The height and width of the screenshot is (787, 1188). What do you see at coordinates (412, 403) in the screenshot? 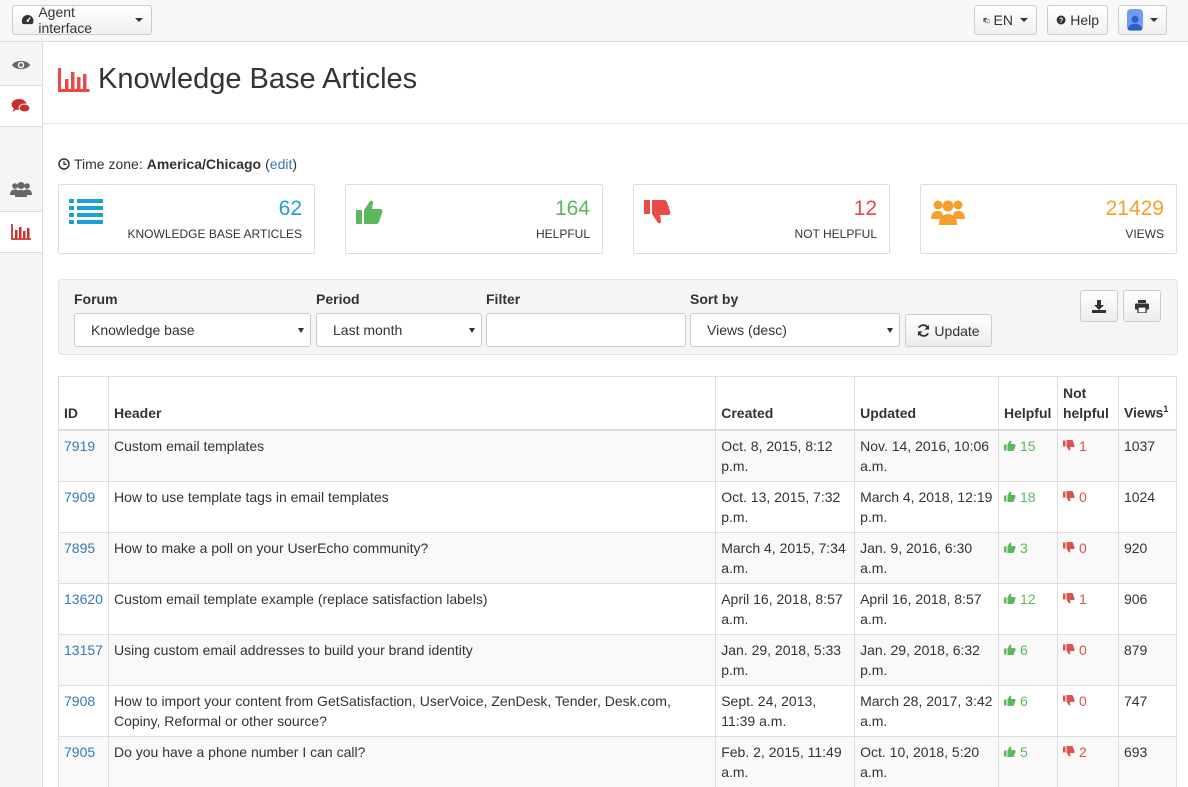
I see `col-header: Header` at bounding box center [412, 403].